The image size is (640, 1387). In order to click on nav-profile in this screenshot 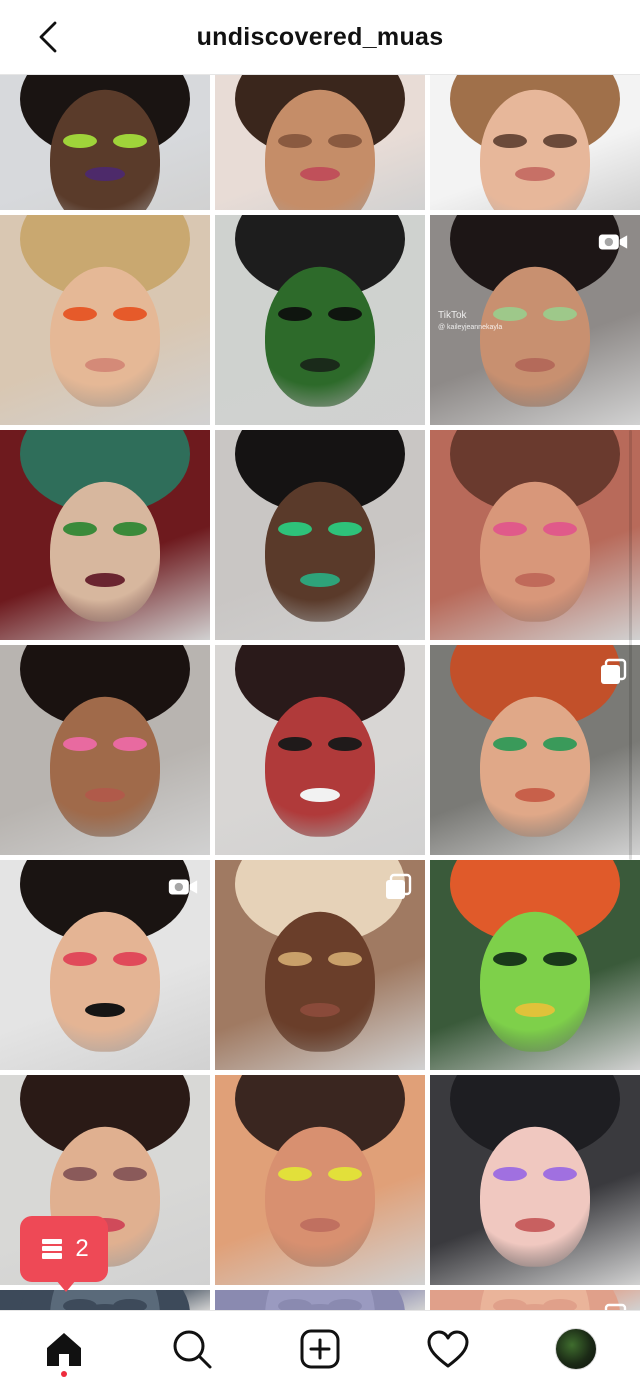, I will do `click(576, 1349)`.